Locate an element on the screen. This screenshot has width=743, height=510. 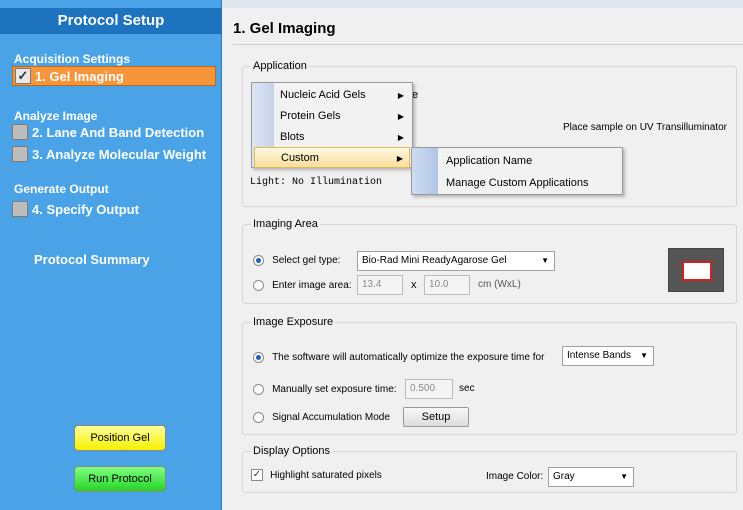
menu-item-blots: Blots ▶ is located at coordinates (342, 137).